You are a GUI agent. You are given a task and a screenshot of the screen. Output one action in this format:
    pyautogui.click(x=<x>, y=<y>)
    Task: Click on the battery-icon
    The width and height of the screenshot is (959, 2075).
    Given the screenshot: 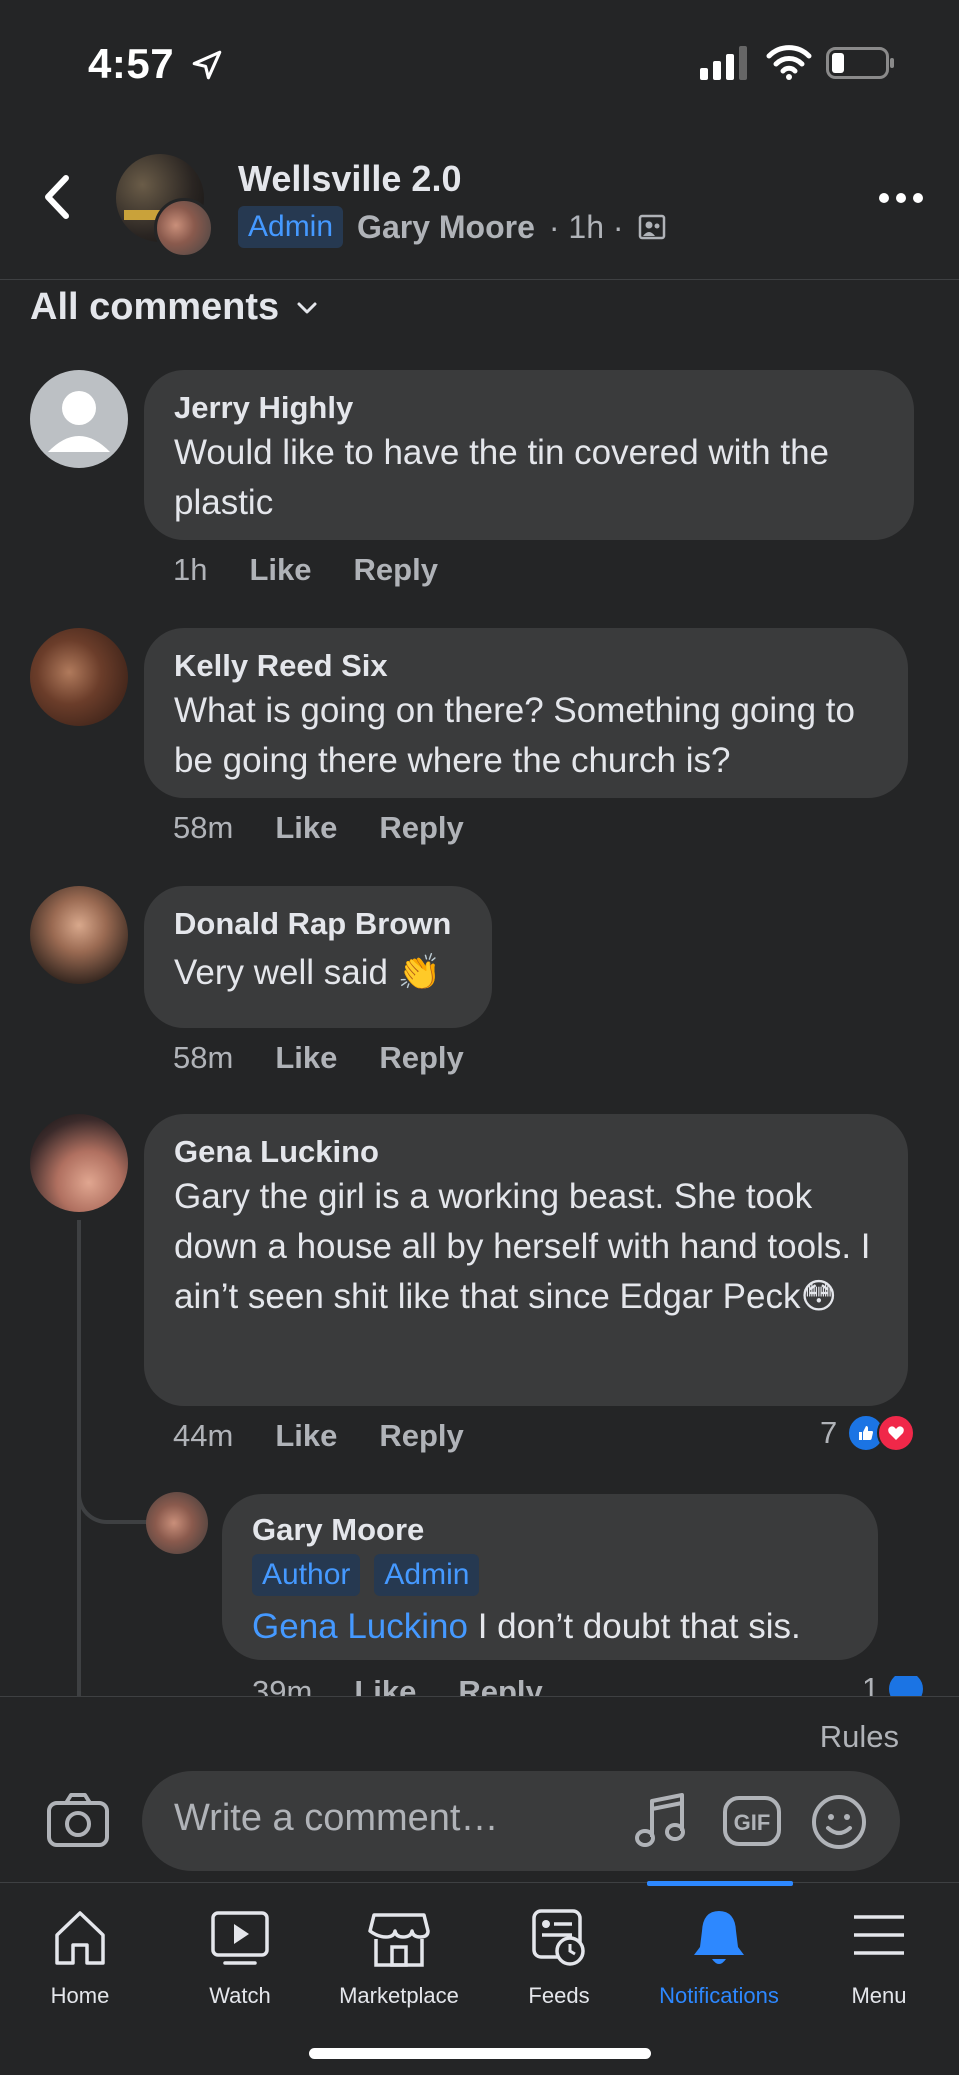 What is the action you would take?
    pyautogui.click(x=860, y=63)
    